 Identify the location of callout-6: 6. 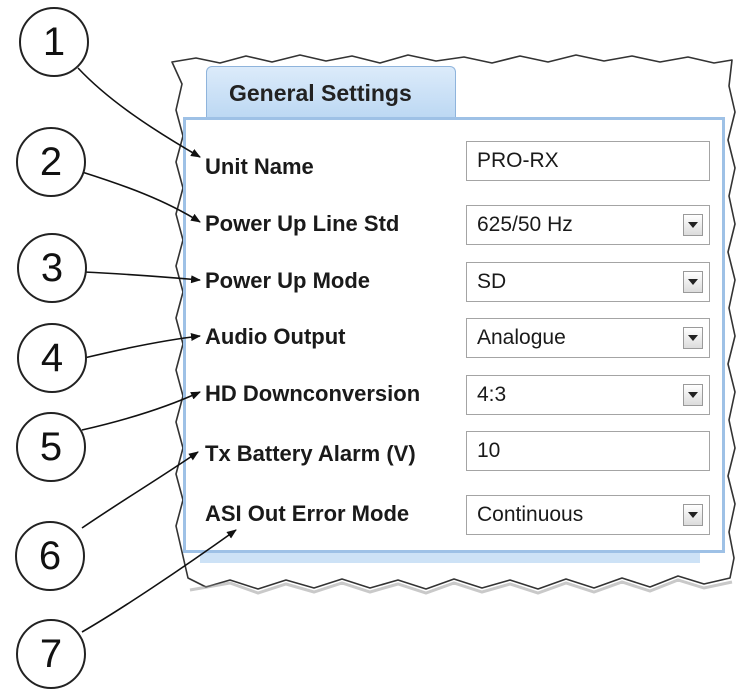
(50, 556).